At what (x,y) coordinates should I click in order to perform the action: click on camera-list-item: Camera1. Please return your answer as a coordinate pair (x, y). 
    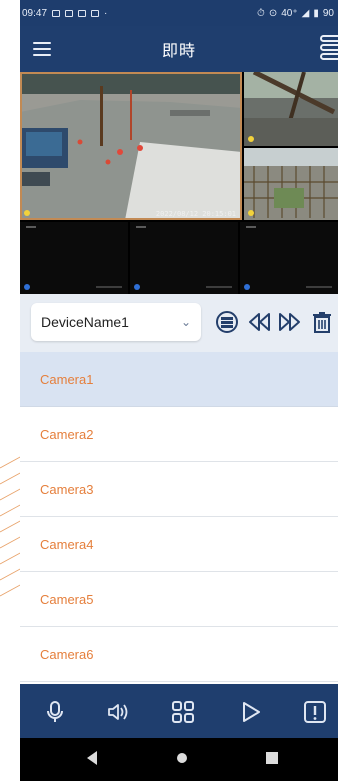
    Looking at the image, I should click on (179, 379).